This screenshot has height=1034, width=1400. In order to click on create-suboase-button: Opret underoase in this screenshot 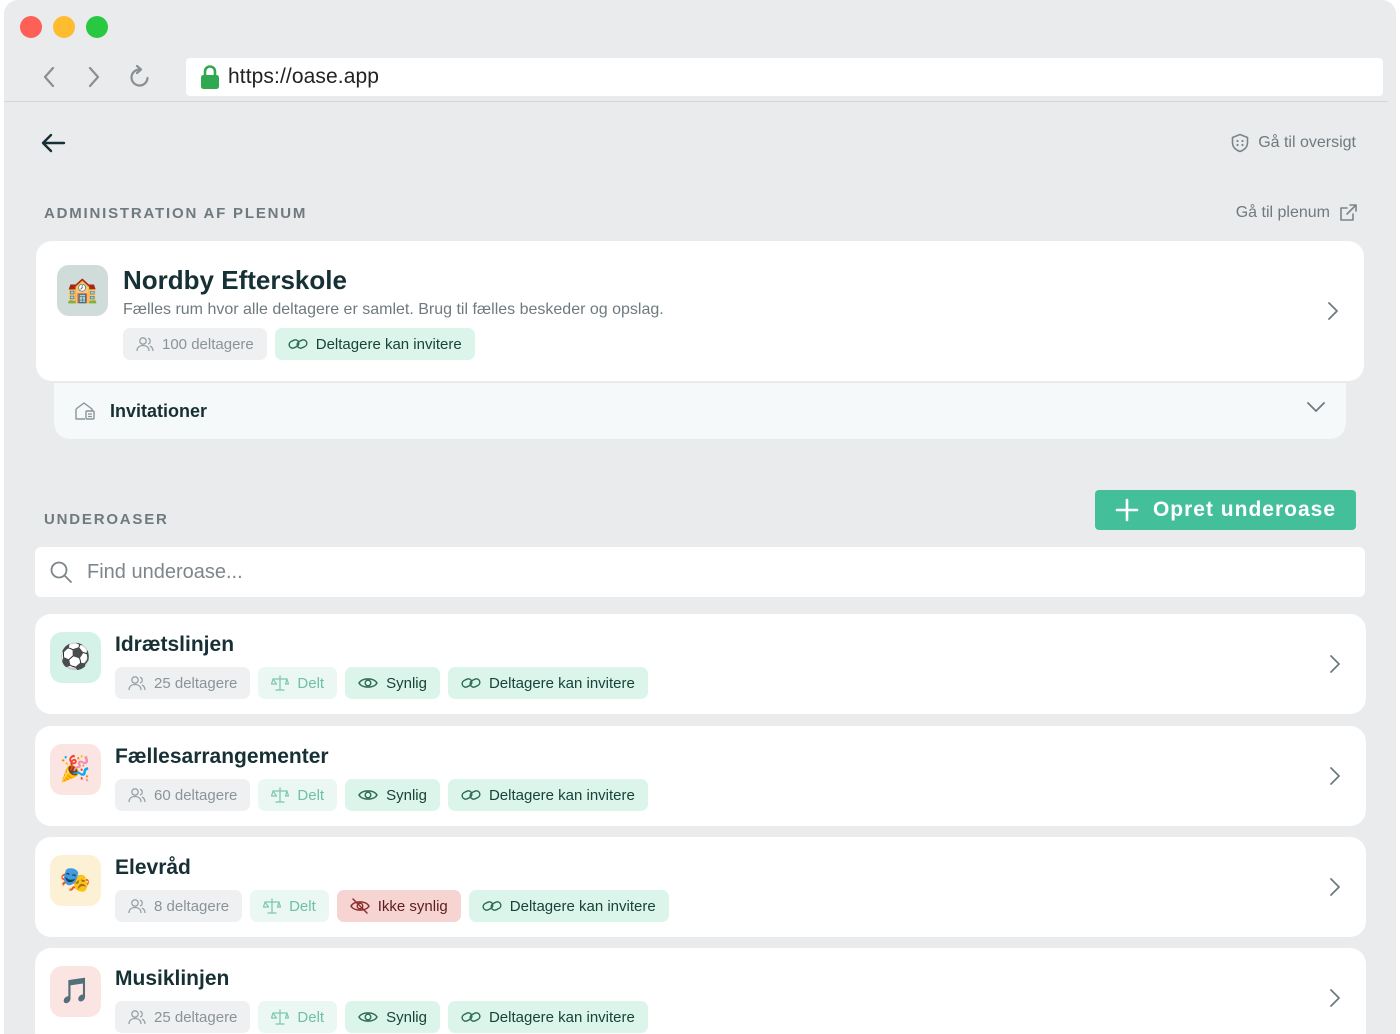, I will do `click(1225, 510)`.